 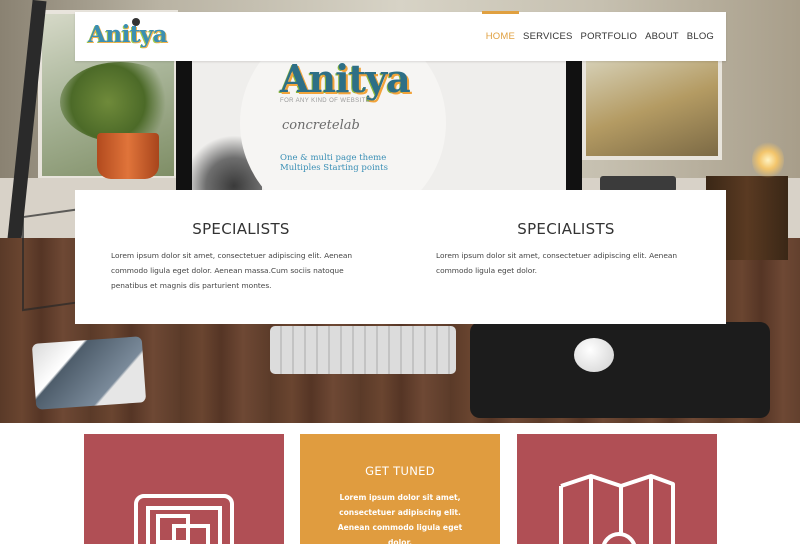 What do you see at coordinates (609, 36) in the screenshot?
I see `nav-portfolio: PORTFOLIO` at bounding box center [609, 36].